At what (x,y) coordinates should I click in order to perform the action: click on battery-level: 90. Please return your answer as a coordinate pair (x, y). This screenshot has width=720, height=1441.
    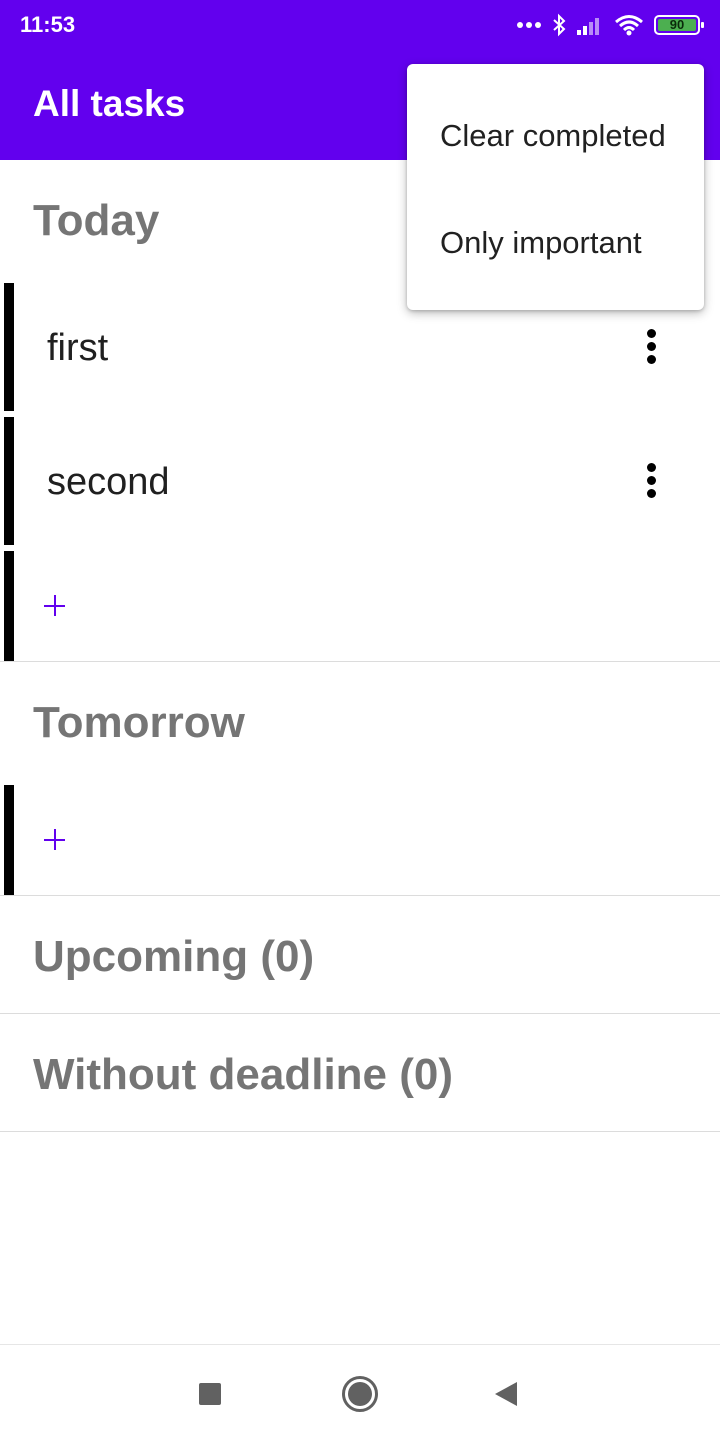
    Looking at the image, I should click on (677, 24).